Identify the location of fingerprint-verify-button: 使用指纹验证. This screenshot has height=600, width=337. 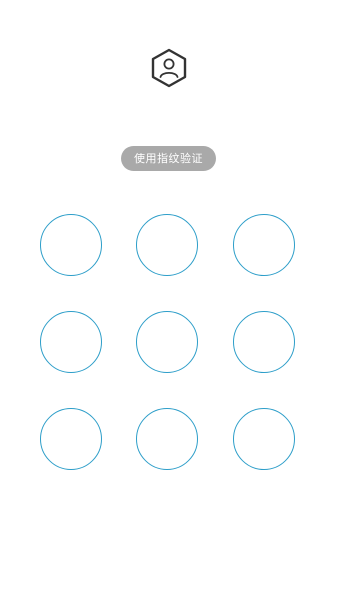
(168, 158).